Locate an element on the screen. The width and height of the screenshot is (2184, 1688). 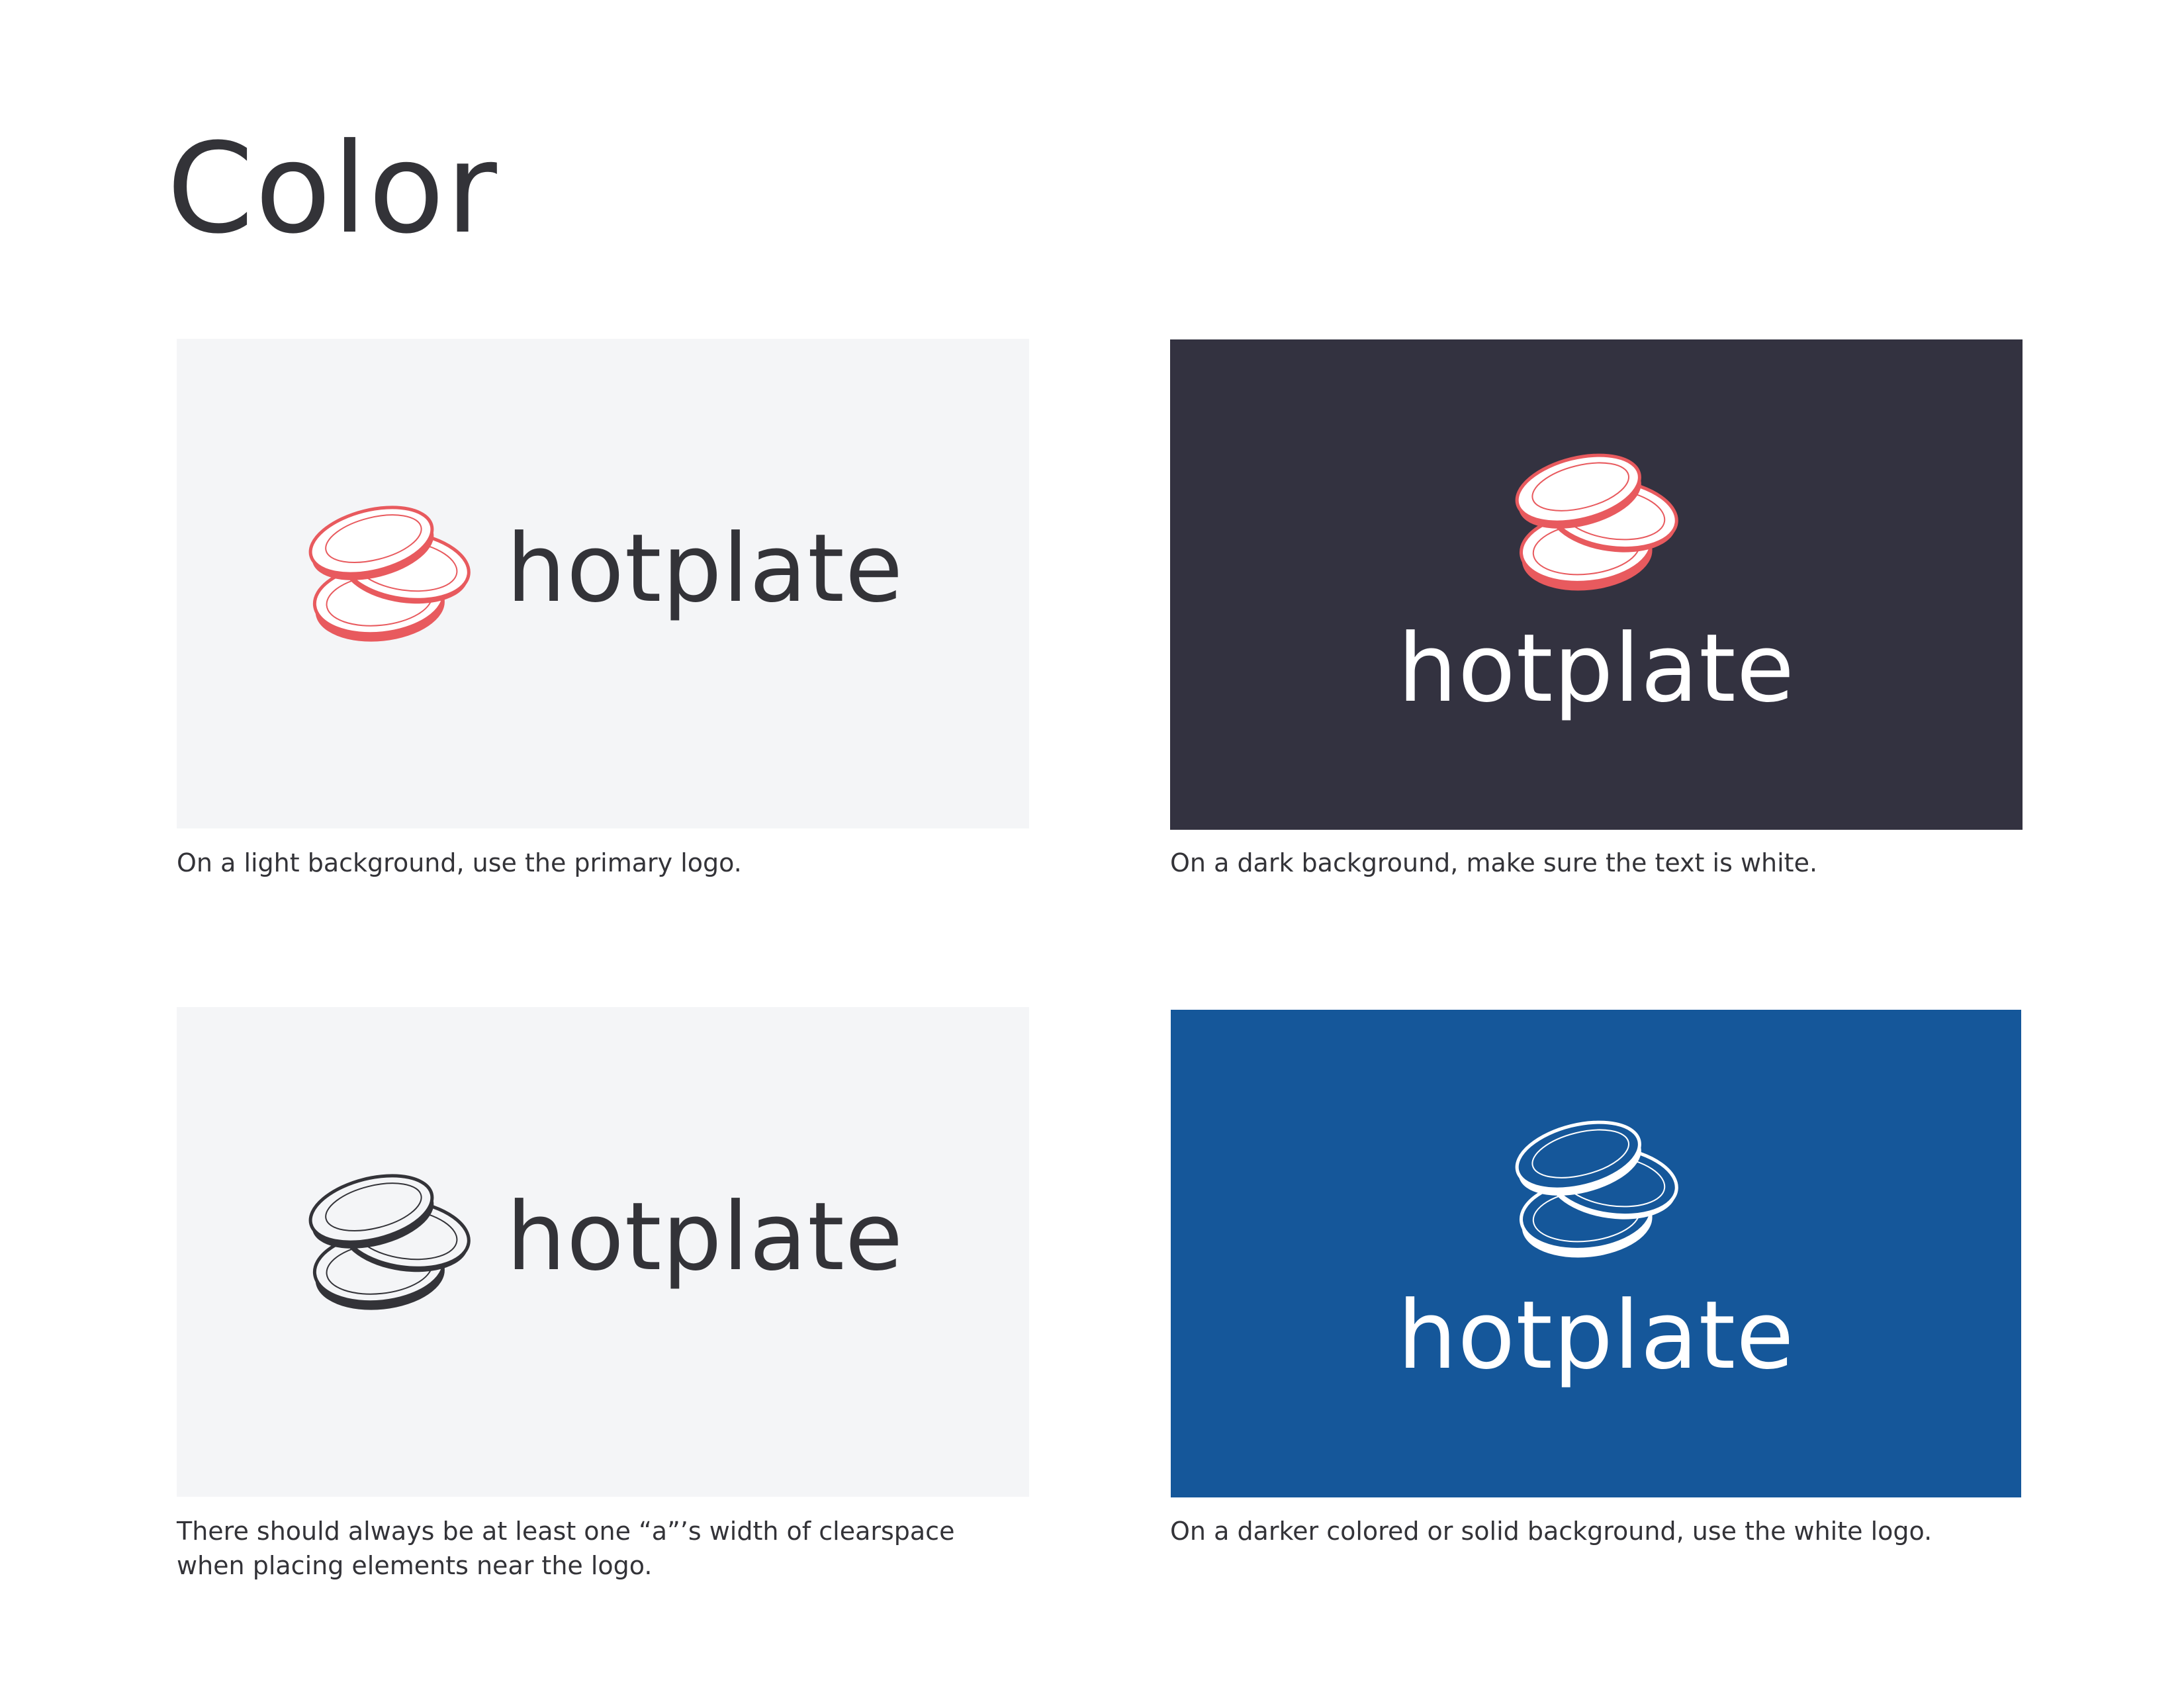
colored-background-panel: hotplate is located at coordinates (1596, 1253).